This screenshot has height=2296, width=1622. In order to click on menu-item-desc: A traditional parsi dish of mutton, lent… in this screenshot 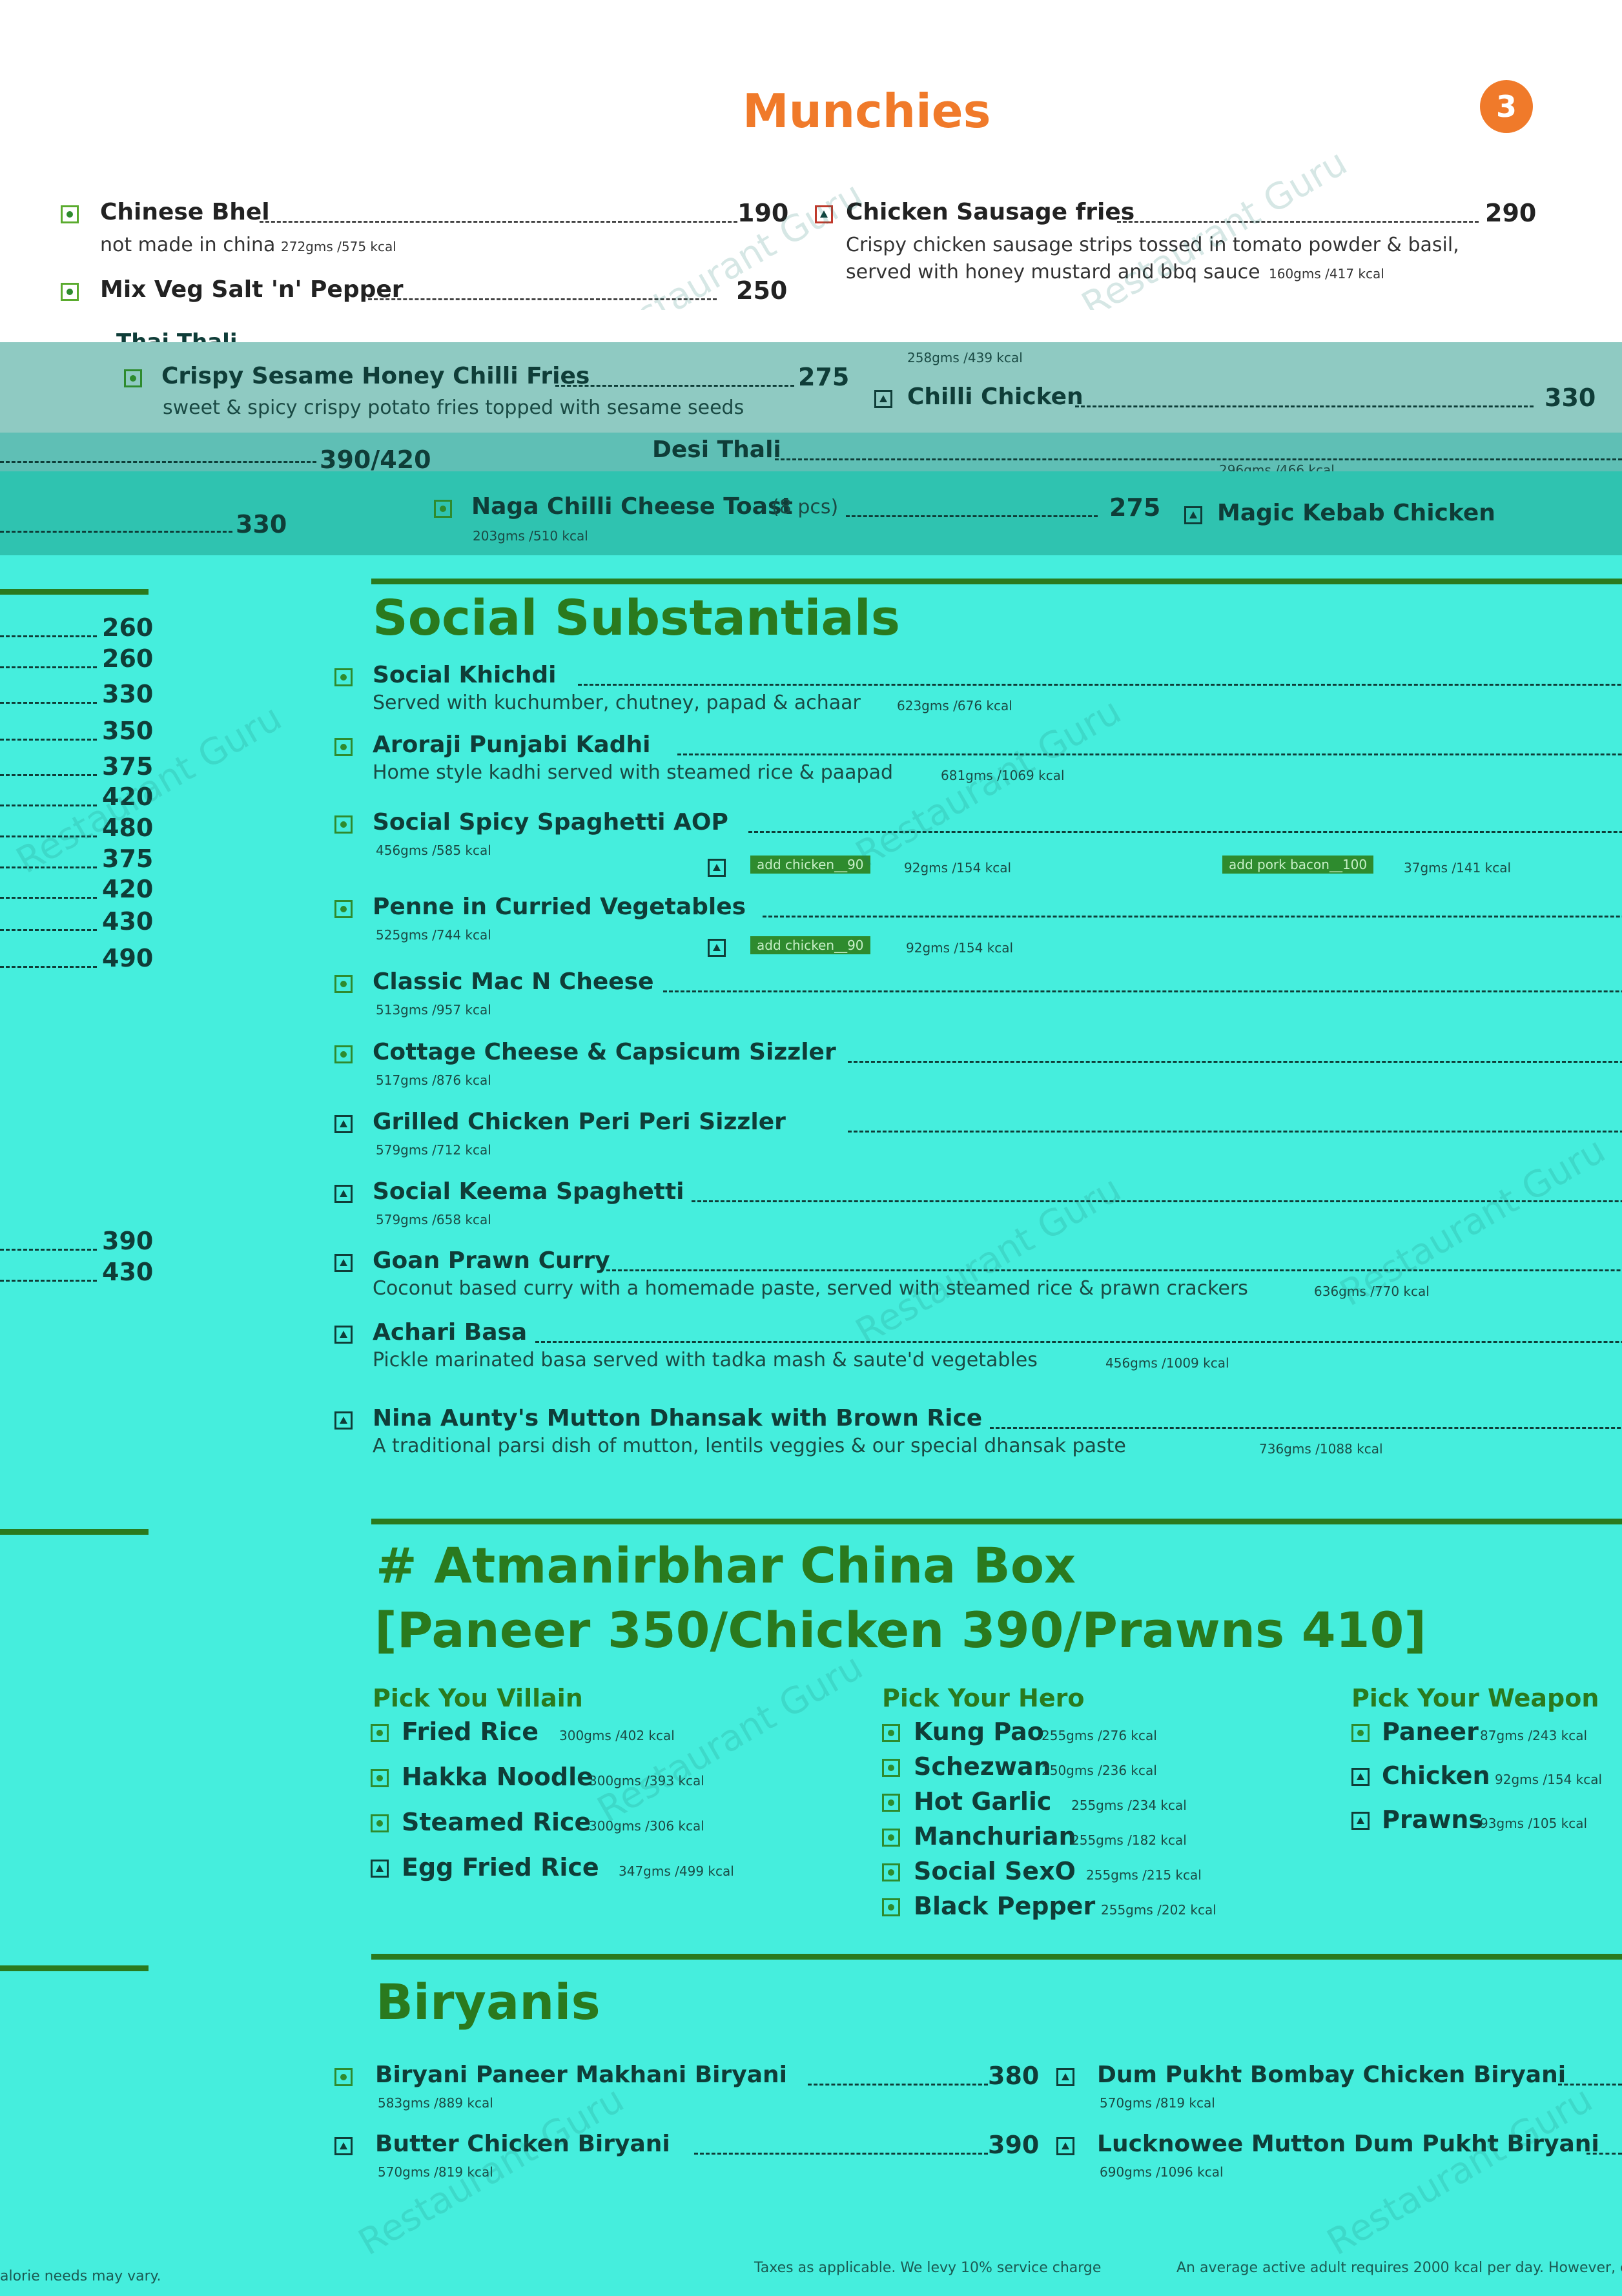, I will do `click(750, 1446)`.